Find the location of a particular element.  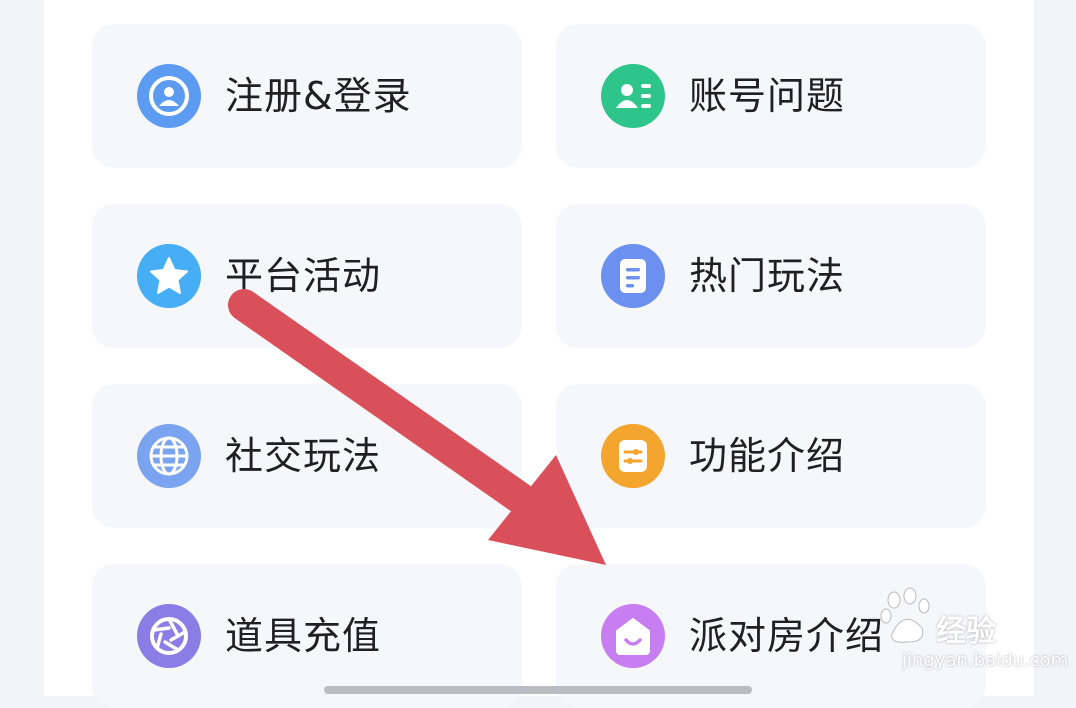

menu-item-social-gameplay: 社交玩法 is located at coordinates (307, 456).